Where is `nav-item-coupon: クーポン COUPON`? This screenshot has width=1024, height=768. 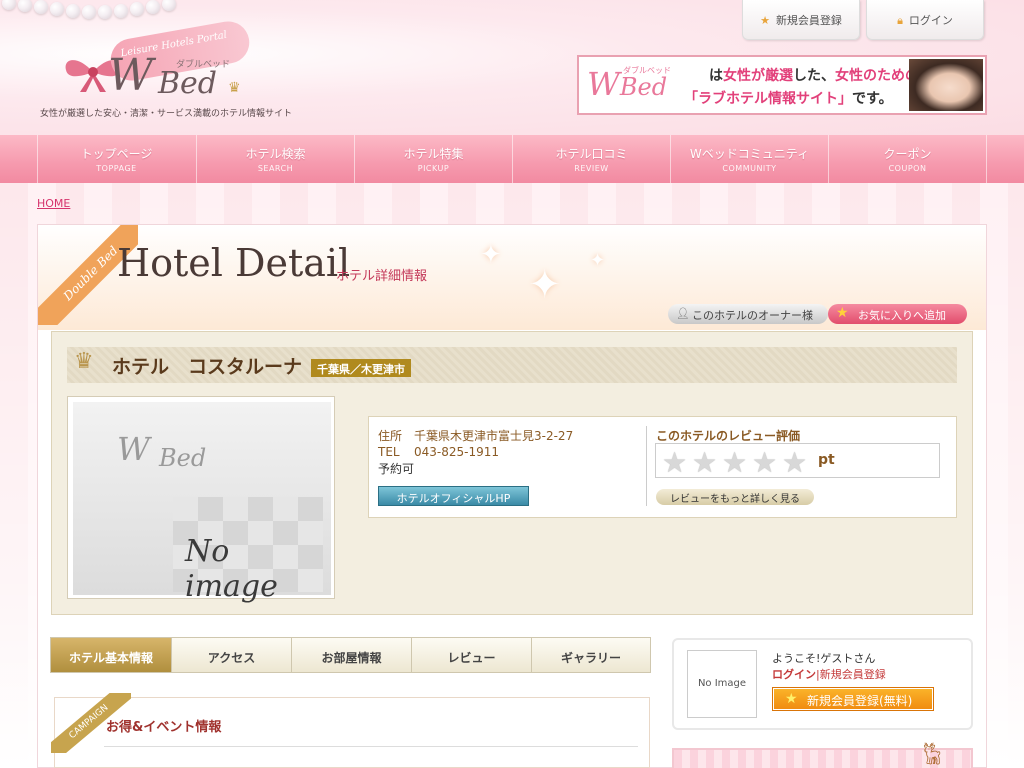 nav-item-coupon: クーポン COUPON is located at coordinates (907, 159).